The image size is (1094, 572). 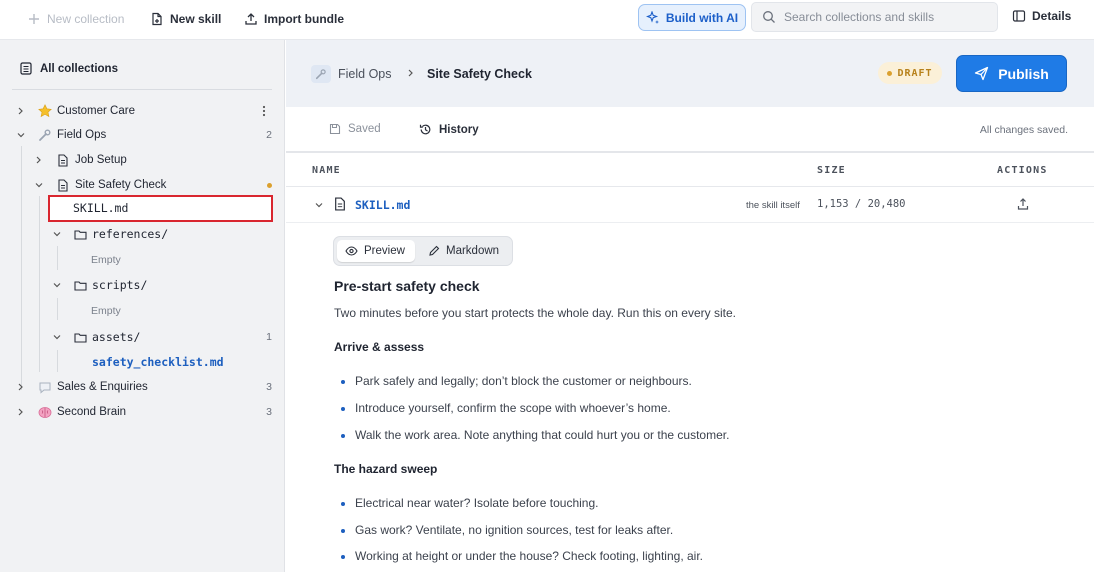 I want to click on sidebar-item-label: scripts/, so click(x=120, y=285).